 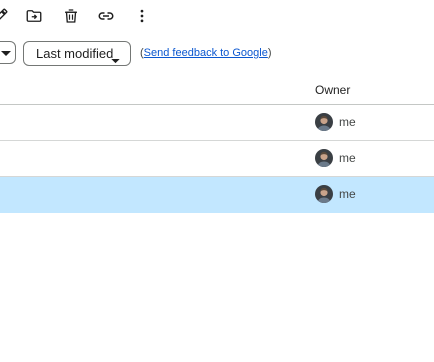 I want to click on sort-chip-label: Last modified, so click(x=75, y=53).